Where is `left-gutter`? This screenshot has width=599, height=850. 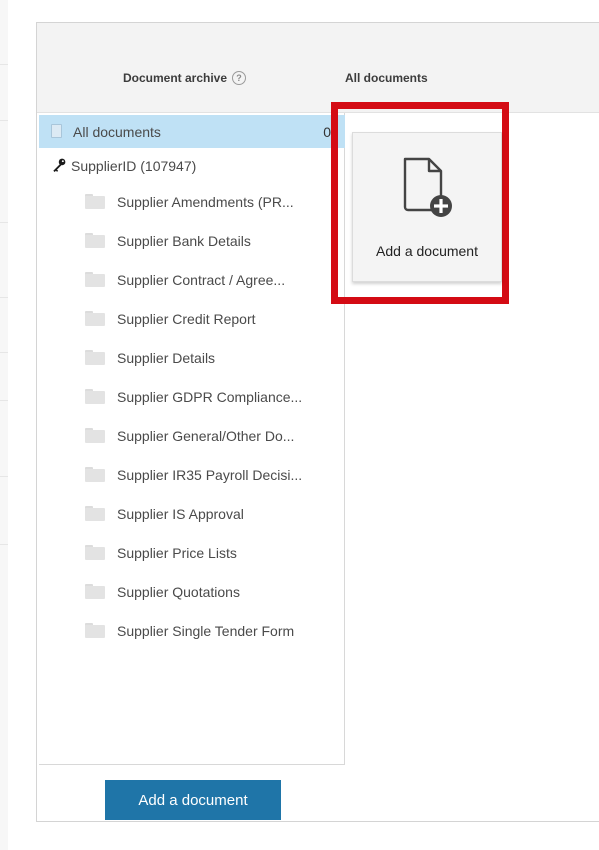
left-gutter is located at coordinates (4, 425).